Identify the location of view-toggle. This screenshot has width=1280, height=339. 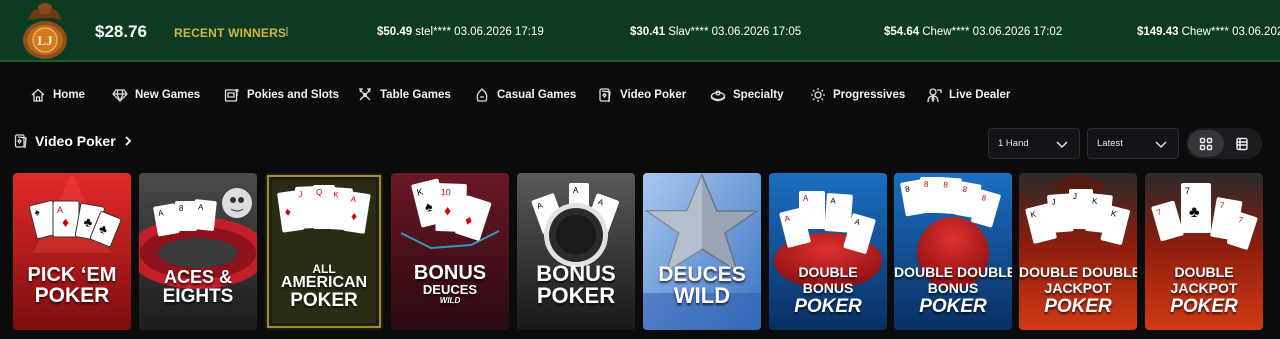
(1224, 143).